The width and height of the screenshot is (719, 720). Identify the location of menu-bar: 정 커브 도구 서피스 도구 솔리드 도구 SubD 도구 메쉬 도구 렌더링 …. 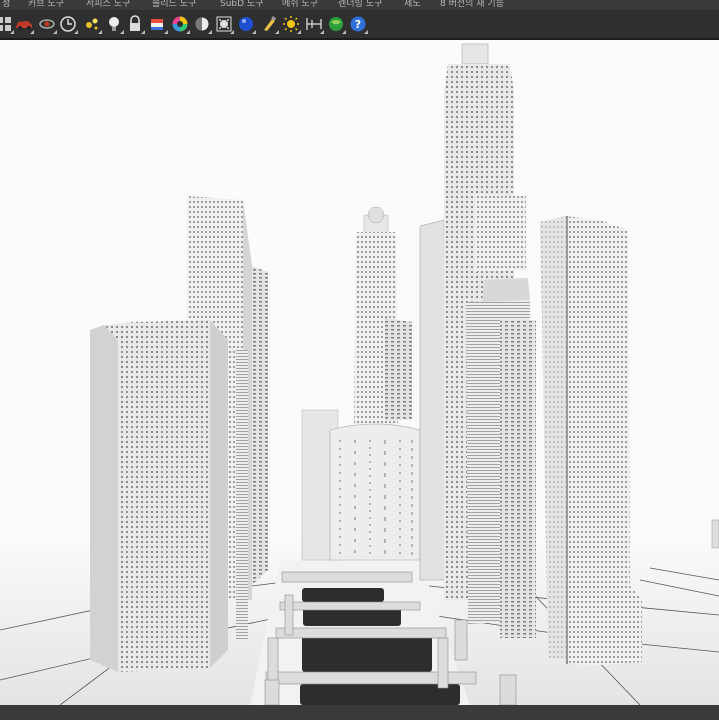
(359, 5).